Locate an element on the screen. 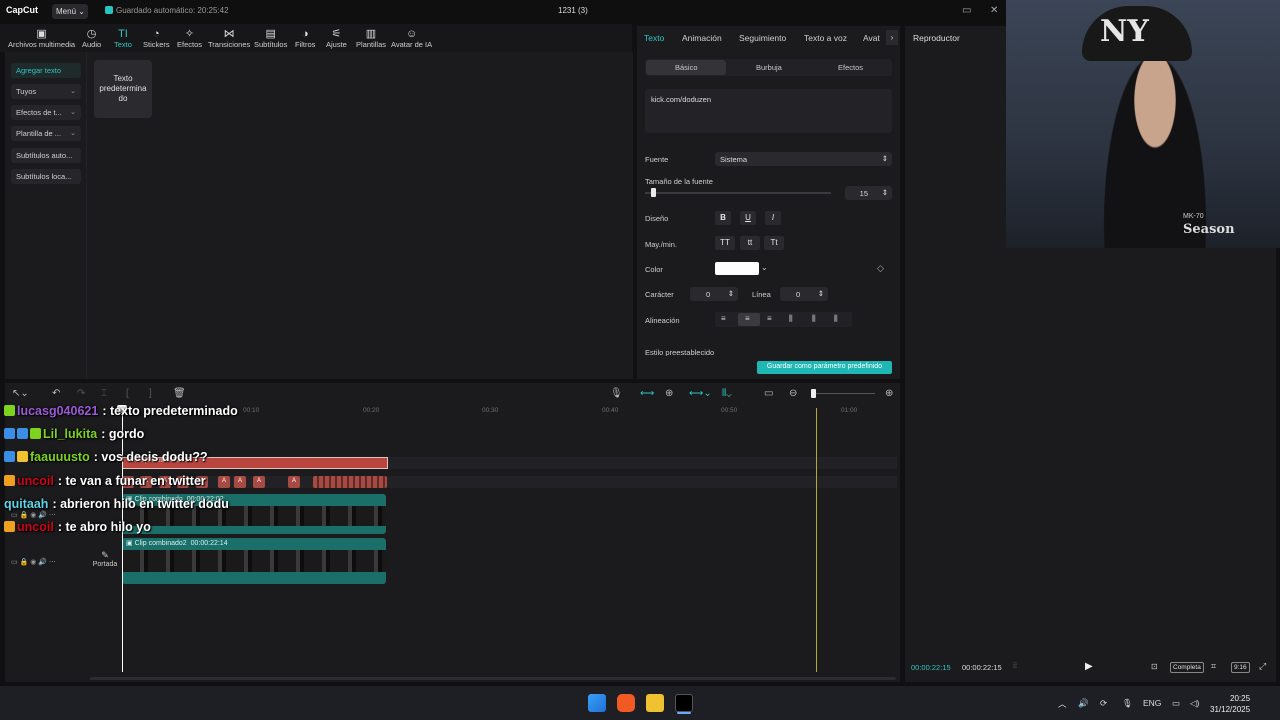  nav-text-templates: Plantilla de ... ⌄ is located at coordinates (46, 133).